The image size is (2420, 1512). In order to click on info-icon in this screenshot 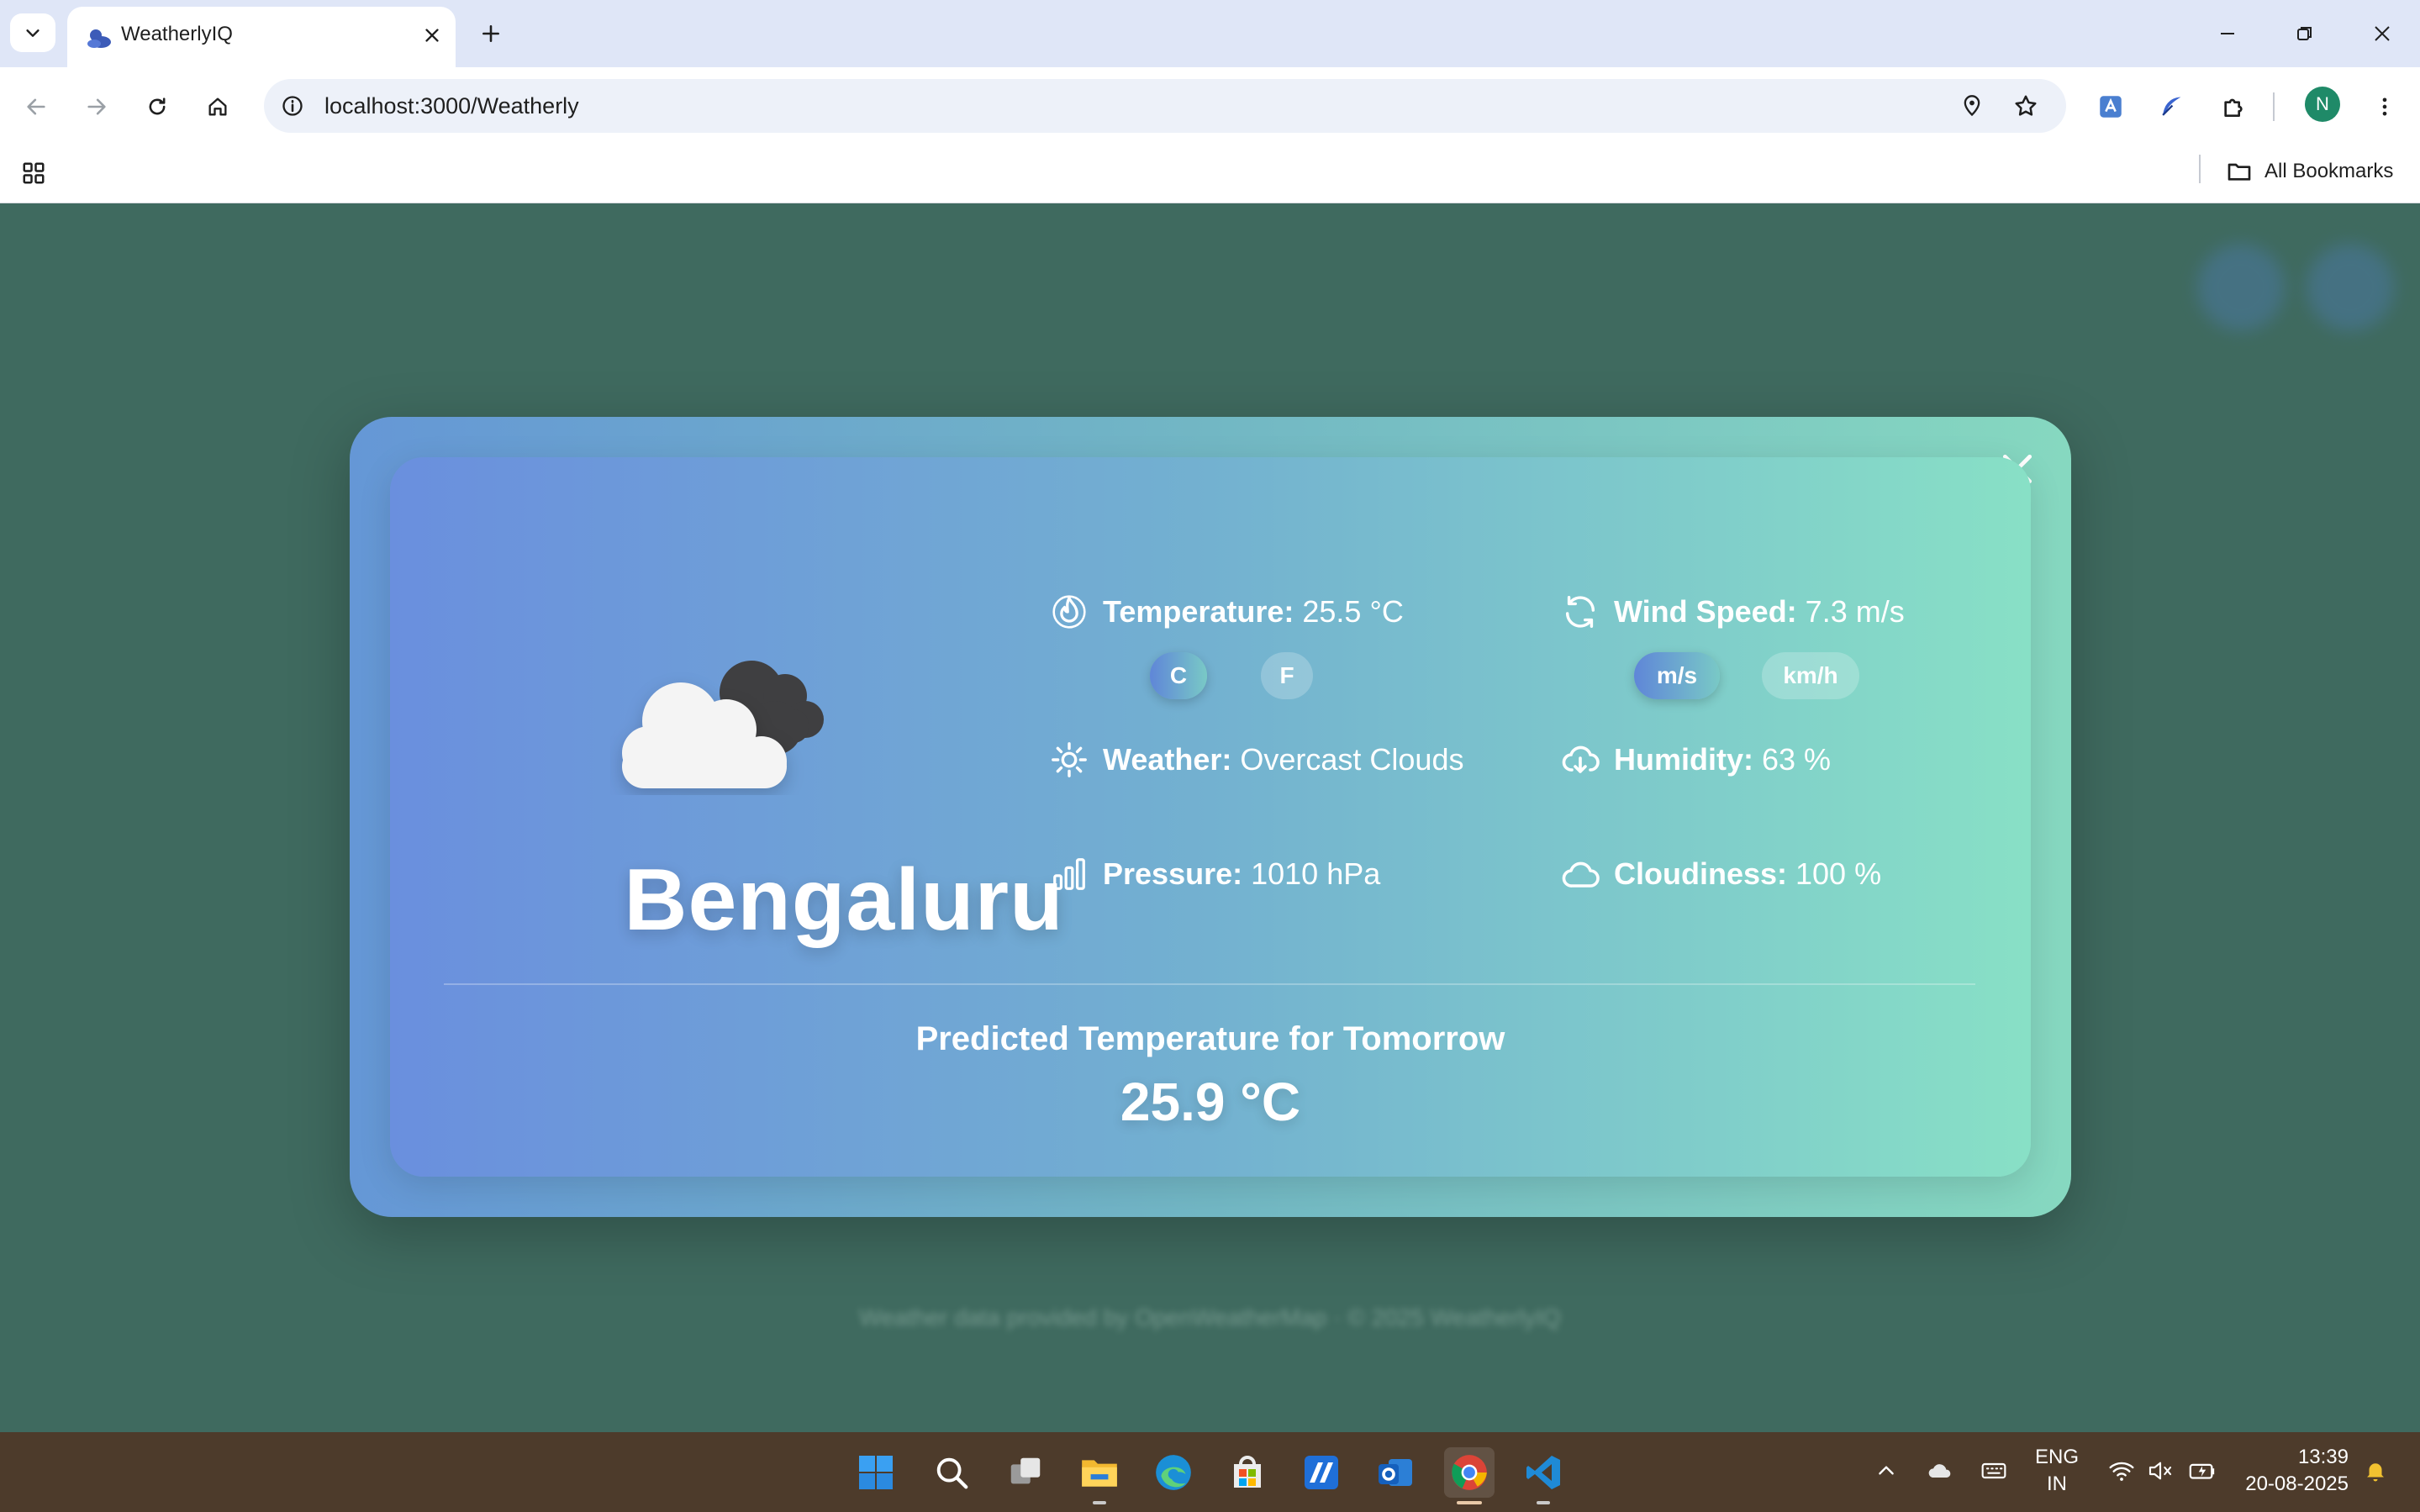, I will do `click(293, 106)`.